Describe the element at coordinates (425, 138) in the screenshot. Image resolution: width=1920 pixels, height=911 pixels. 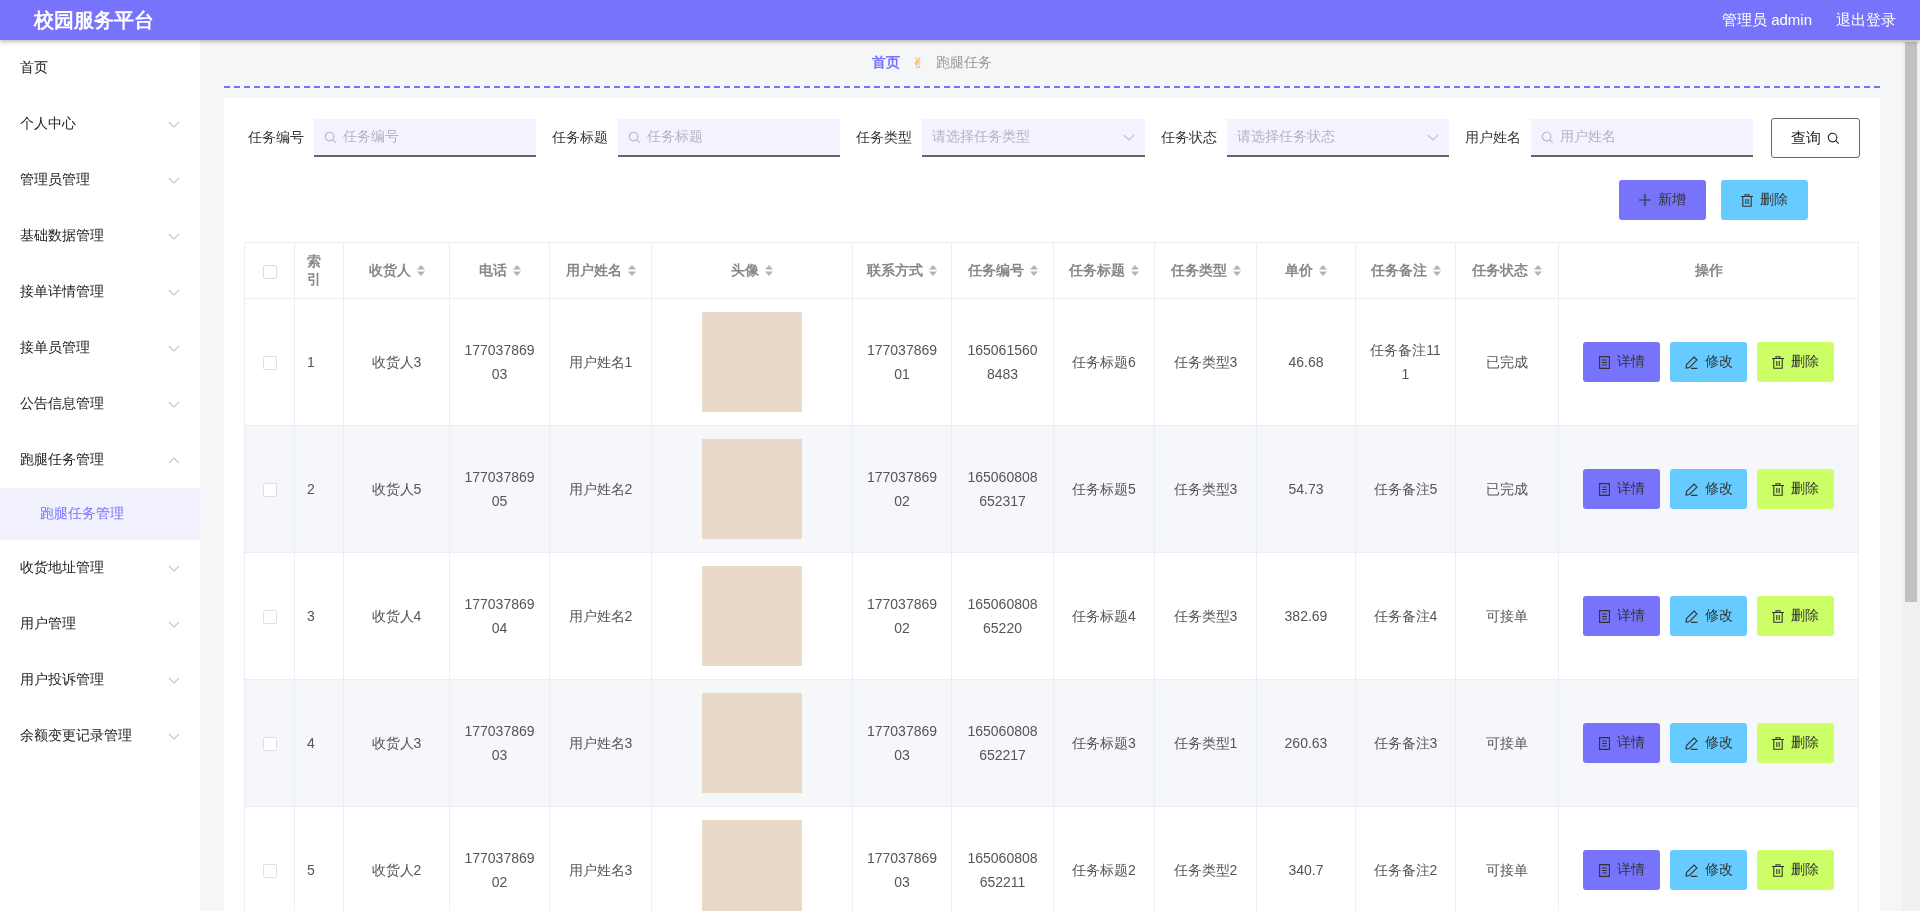
I see `search-input-field: 任务编号` at that location.